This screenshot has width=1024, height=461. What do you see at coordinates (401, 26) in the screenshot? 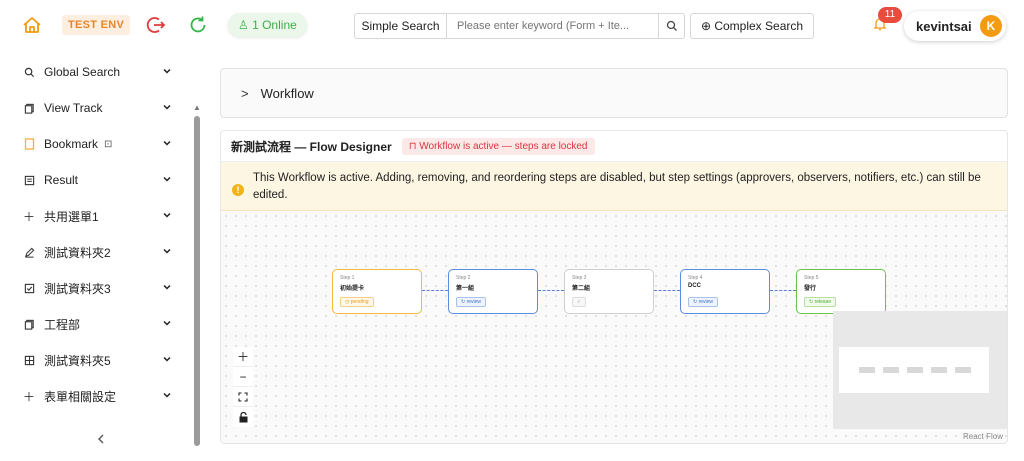
I see `simple-search-label: Simple Search` at bounding box center [401, 26].